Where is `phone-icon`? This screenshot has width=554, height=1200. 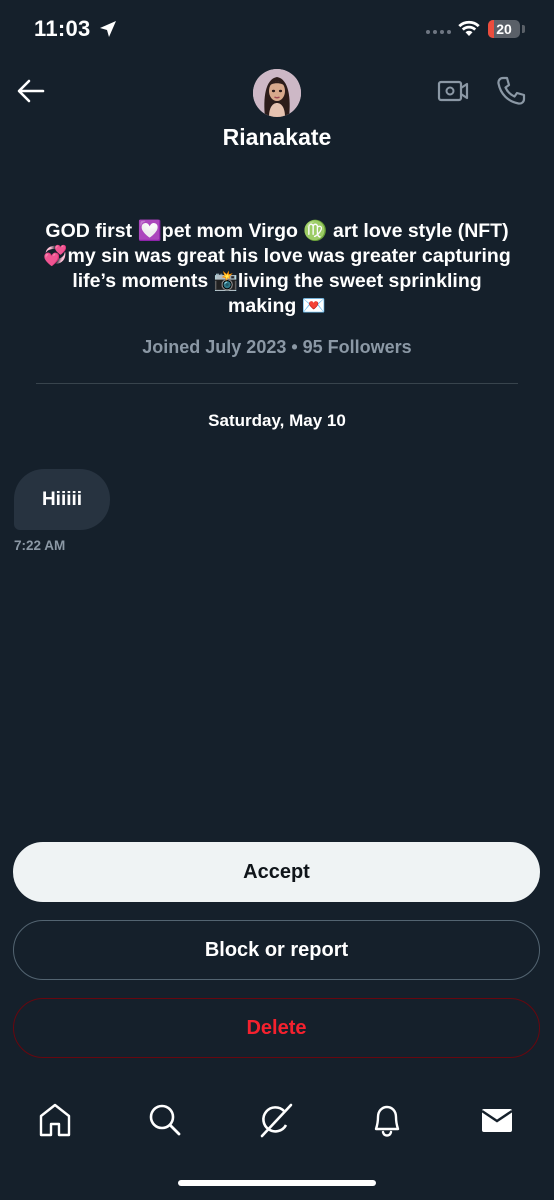
phone-icon is located at coordinates (511, 91).